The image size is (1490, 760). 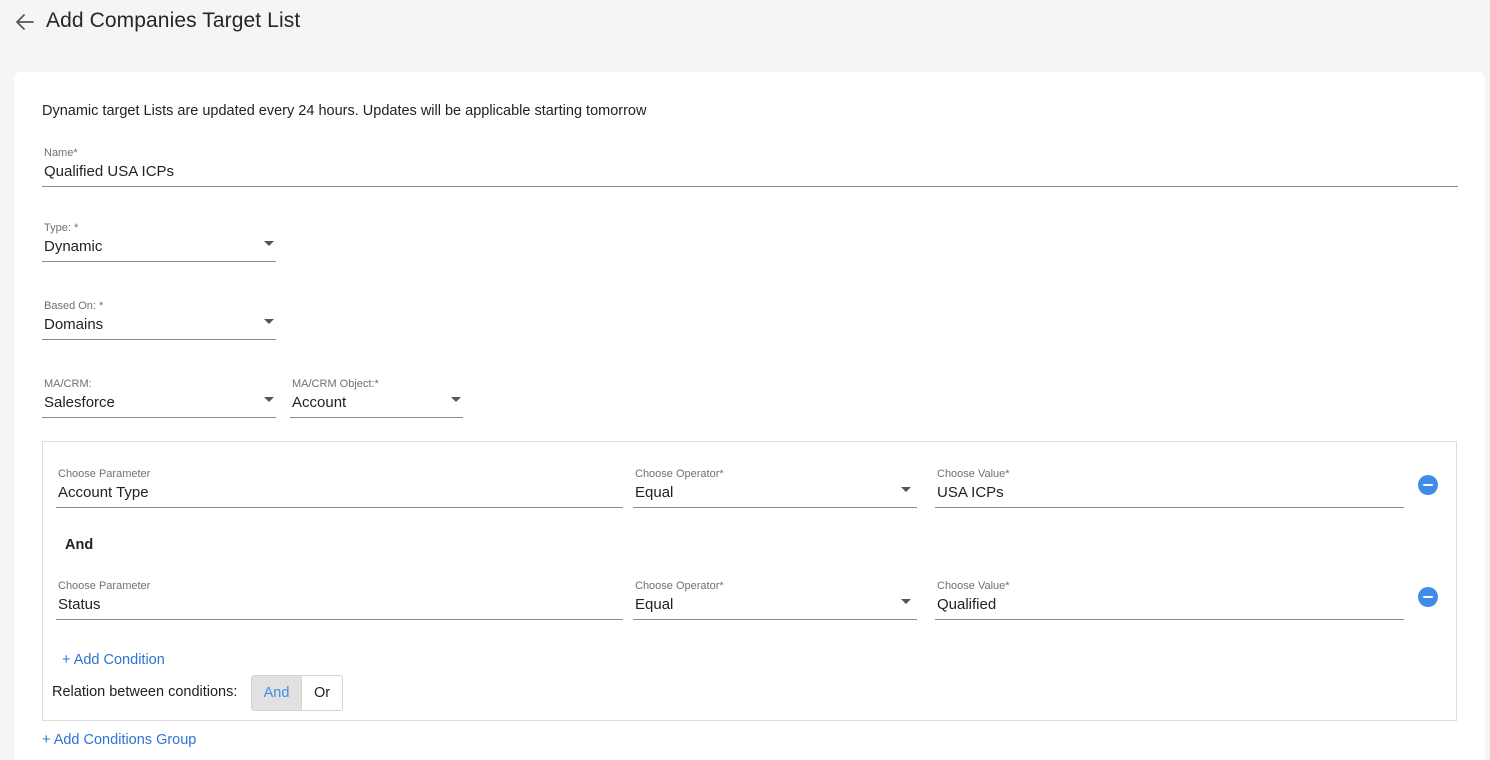 I want to click on parameter-value: Status, so click(x=79, y=604).